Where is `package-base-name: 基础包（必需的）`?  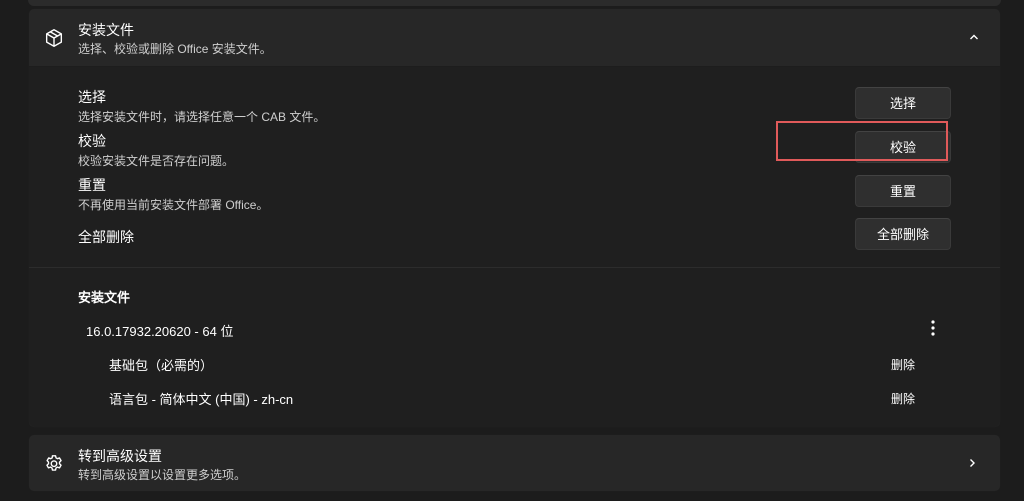 package-base-name: 基础包（必需的） is located at coordinates (161, 365).